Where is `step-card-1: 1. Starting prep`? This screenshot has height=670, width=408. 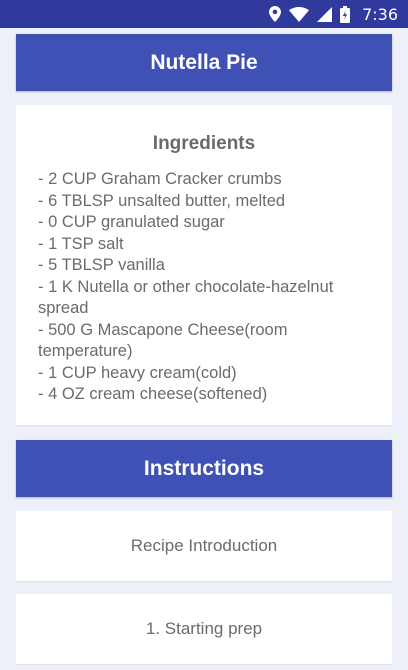
step-card-1: 1. Starting prep is located at coordinates (204, 629).